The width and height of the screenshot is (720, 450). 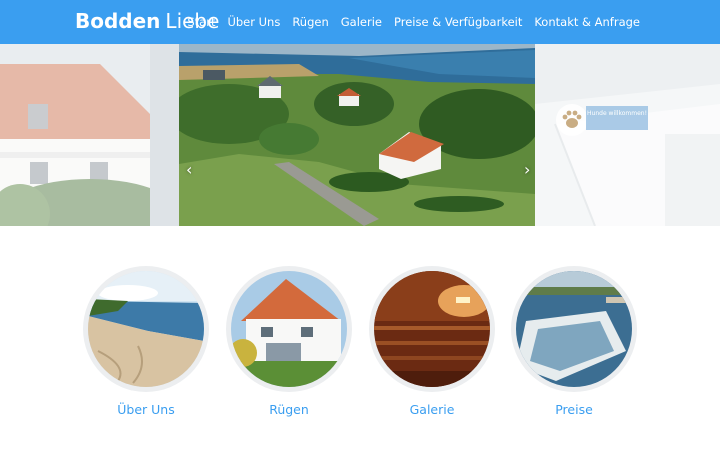 I want to click on chevron-left-icon: ‹, so click(x=189, y=170).